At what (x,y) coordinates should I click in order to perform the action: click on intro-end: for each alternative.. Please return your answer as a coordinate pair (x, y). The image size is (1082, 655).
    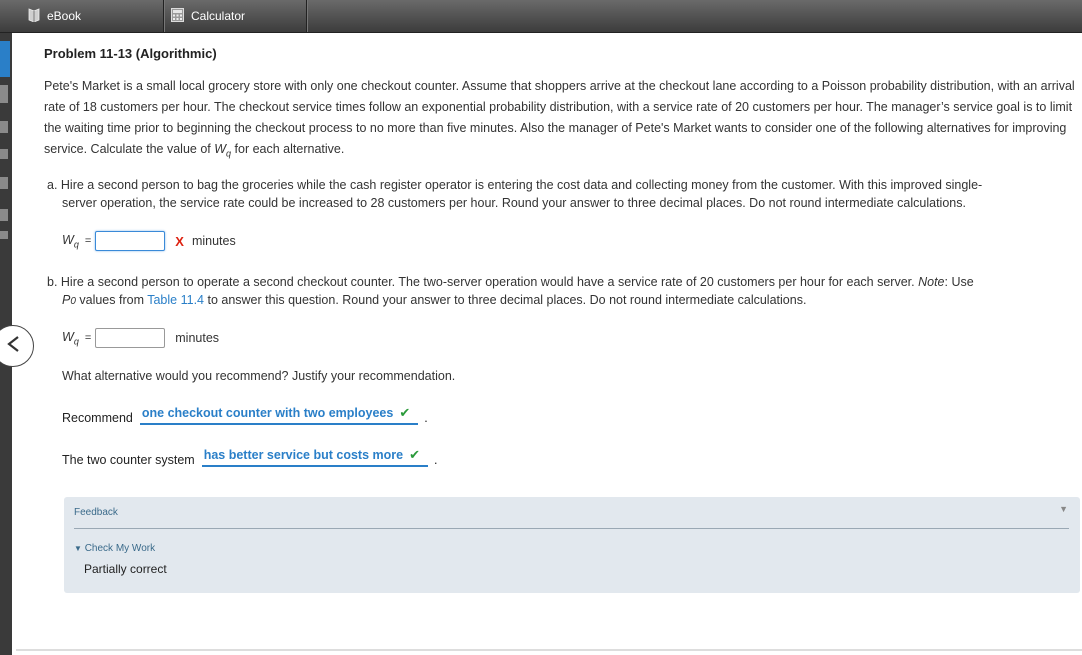
    Looking at the image, I should click on (288, 149).